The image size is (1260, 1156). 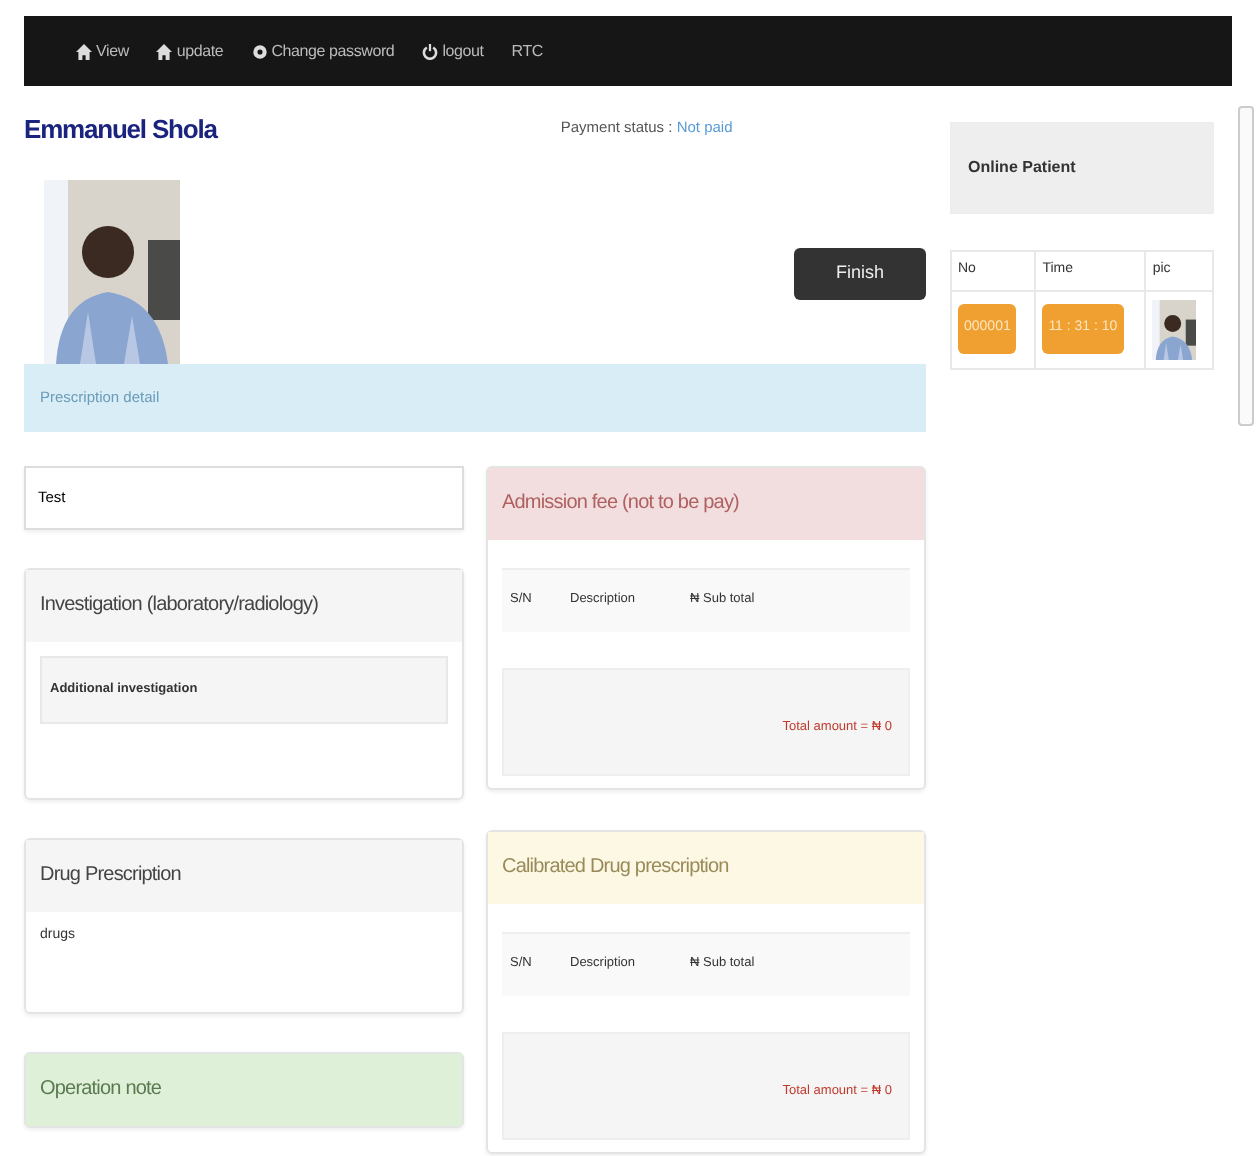 I want to click on scrollbar, so click(x=1246, y=266).